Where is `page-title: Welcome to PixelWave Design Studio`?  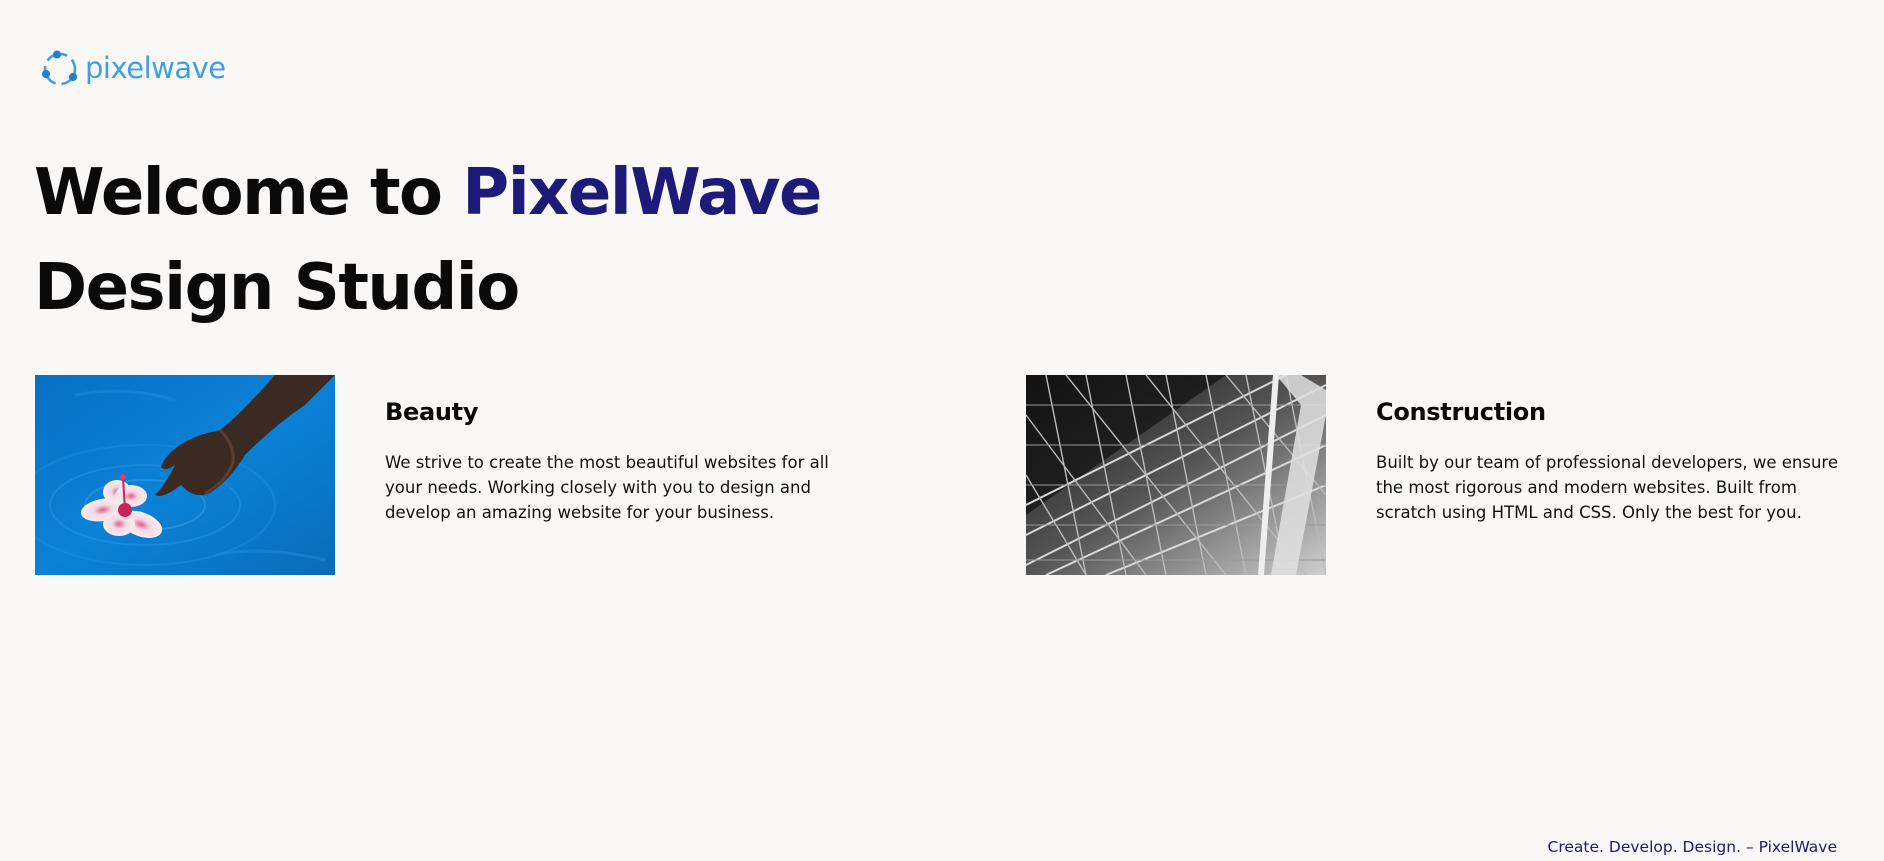 page-title: Welcome to PixelWave Design Studio is located at coordinates (428, 241).